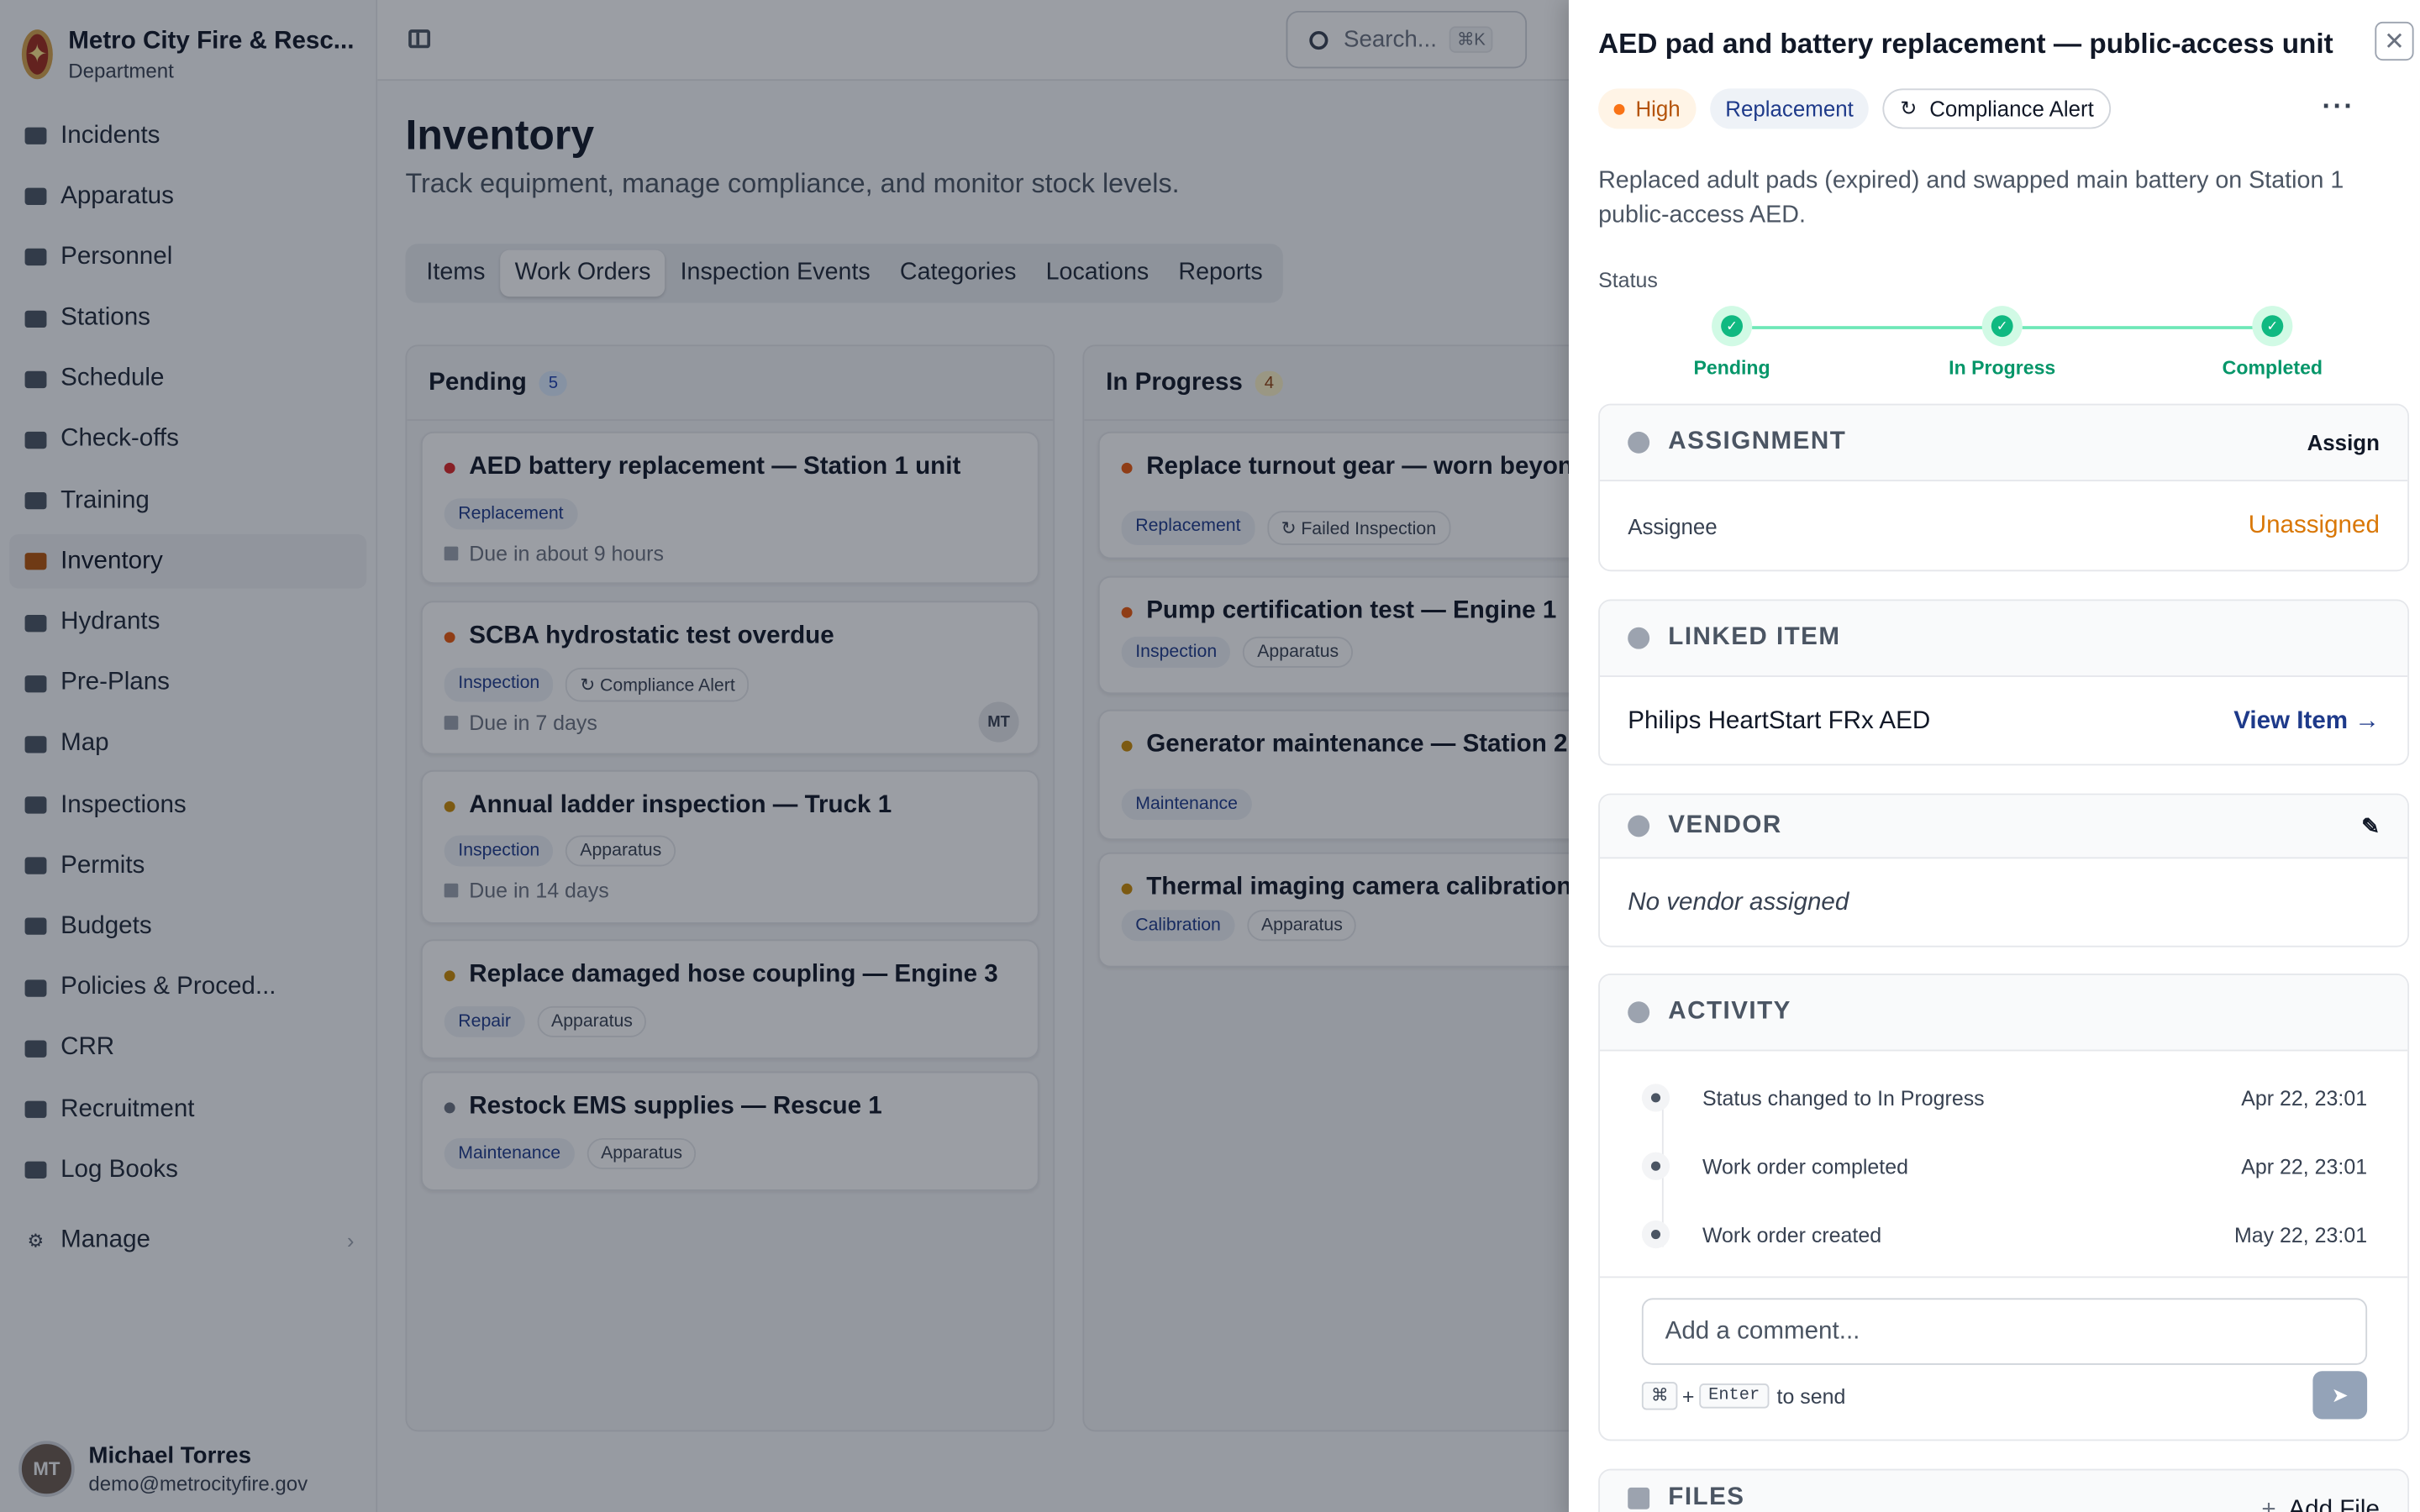  I want to click on assignee-label: Assignee, so click(1673, 525).